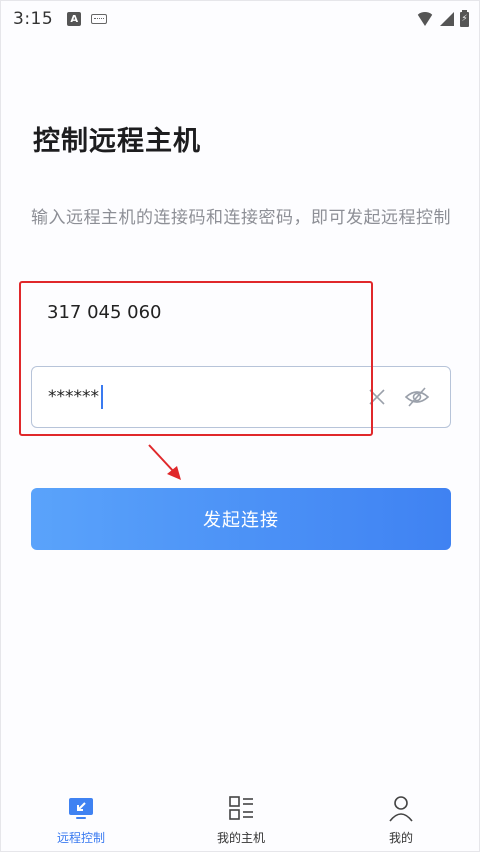 The image size is (480, 852). What do you see at coordinates (401, 809) in the screenshot?
I see `profile-icon` at bounding box center [401, 809].